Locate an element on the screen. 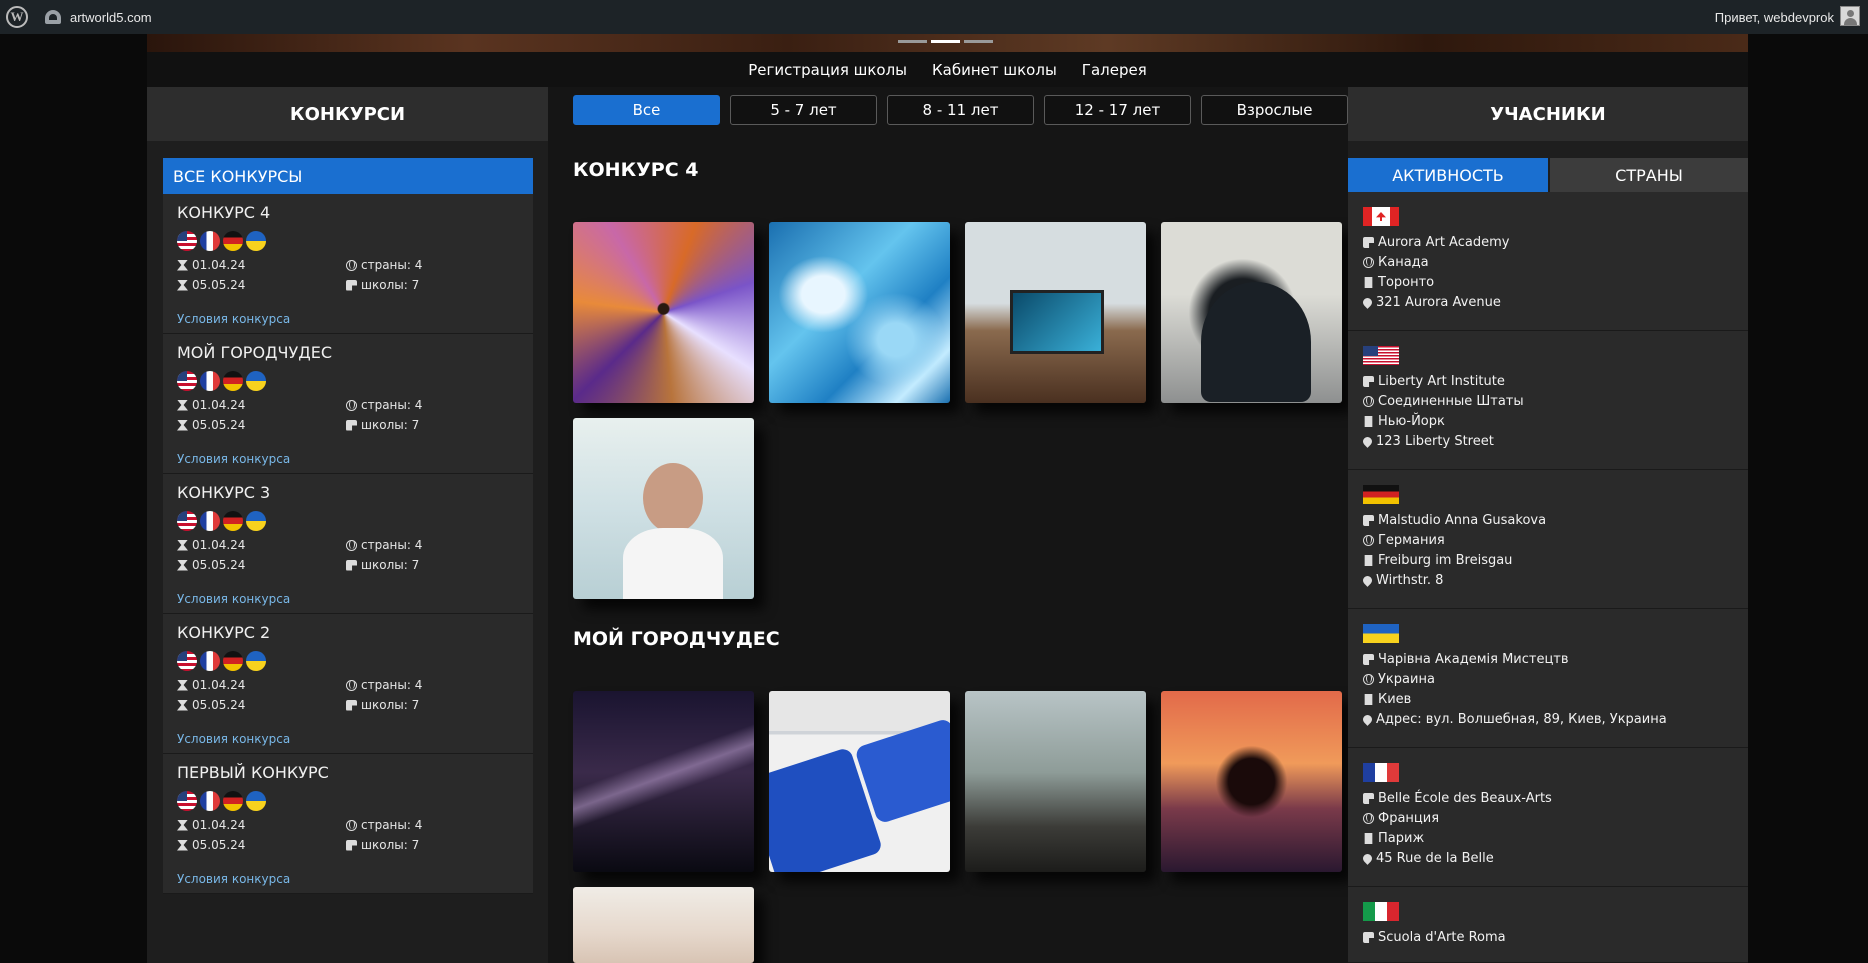 The image size is (1868, 963). contest-title: КОНКУРС 3 is located at coordinates (223, 492).